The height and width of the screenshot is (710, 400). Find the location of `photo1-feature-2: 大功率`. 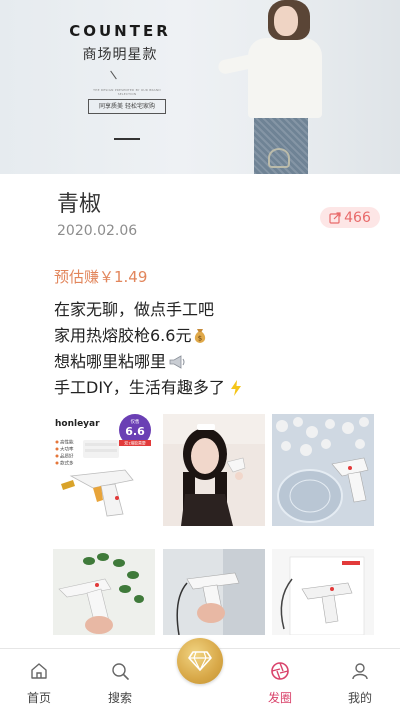

photo1-feature-2: 大功率 is located at coordinates (67, 449).